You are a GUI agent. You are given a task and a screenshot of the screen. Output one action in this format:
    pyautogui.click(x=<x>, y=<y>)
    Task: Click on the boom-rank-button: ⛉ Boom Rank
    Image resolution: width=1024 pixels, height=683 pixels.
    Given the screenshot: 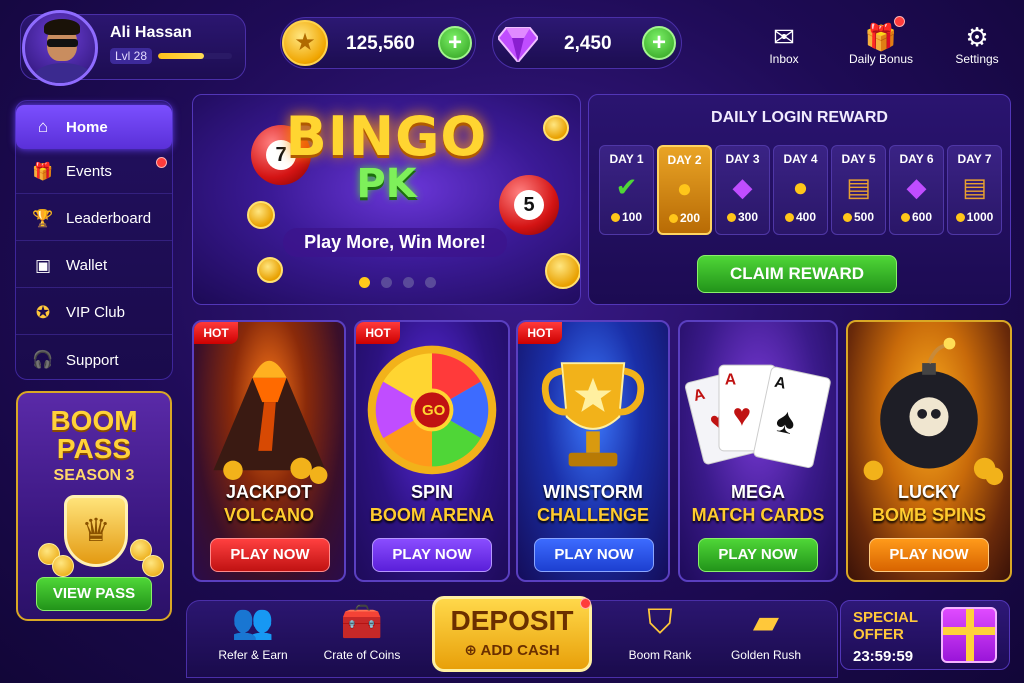 What is the action you would take?
    pyautogui.click(x=660, y=629)
    